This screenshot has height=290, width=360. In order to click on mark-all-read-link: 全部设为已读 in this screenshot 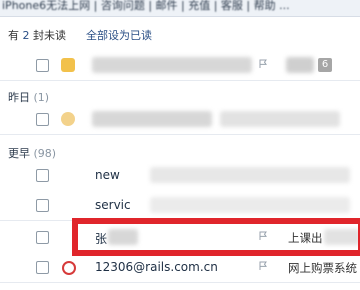, I will do `click(119, 35)`.